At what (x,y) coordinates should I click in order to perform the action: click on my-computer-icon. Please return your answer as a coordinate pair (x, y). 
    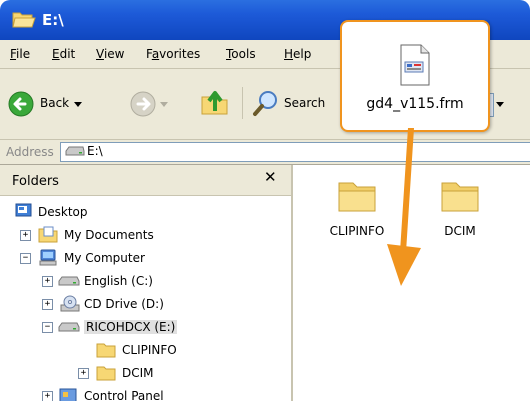
    Looking at the image, I should click on (48, 257).